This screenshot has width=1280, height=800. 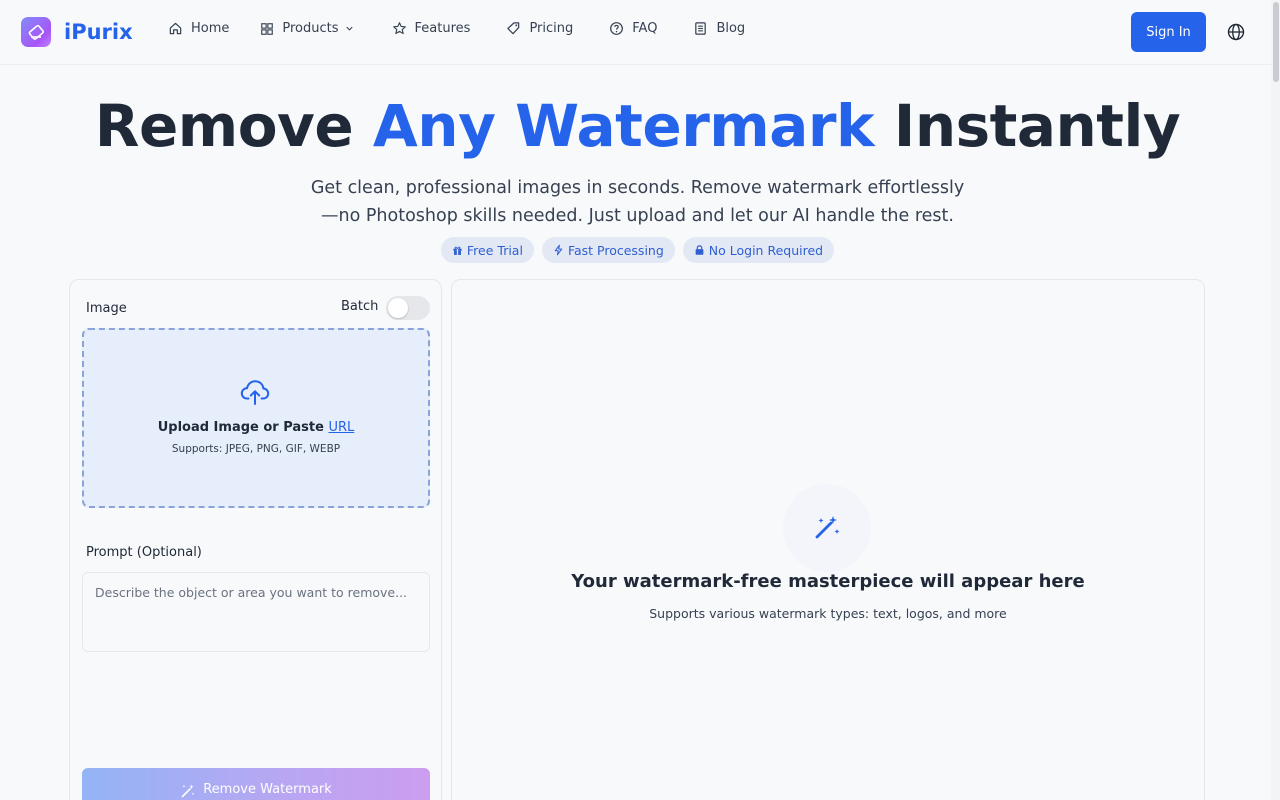 I want to click on grid-icon, so click(x=267, y=28).